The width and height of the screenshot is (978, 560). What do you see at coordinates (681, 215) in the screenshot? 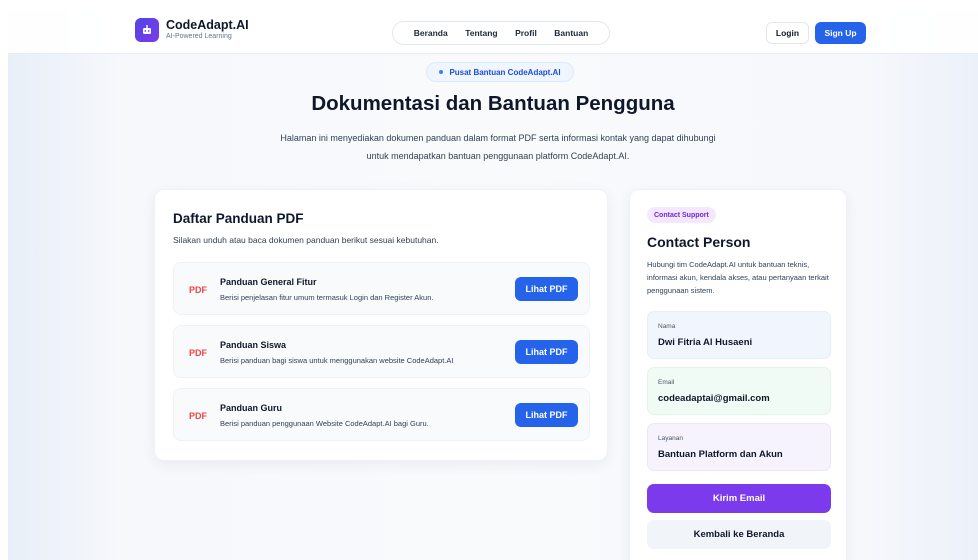
I see `contact-support-badge: Contact Support` at bounding box center [681, 215].